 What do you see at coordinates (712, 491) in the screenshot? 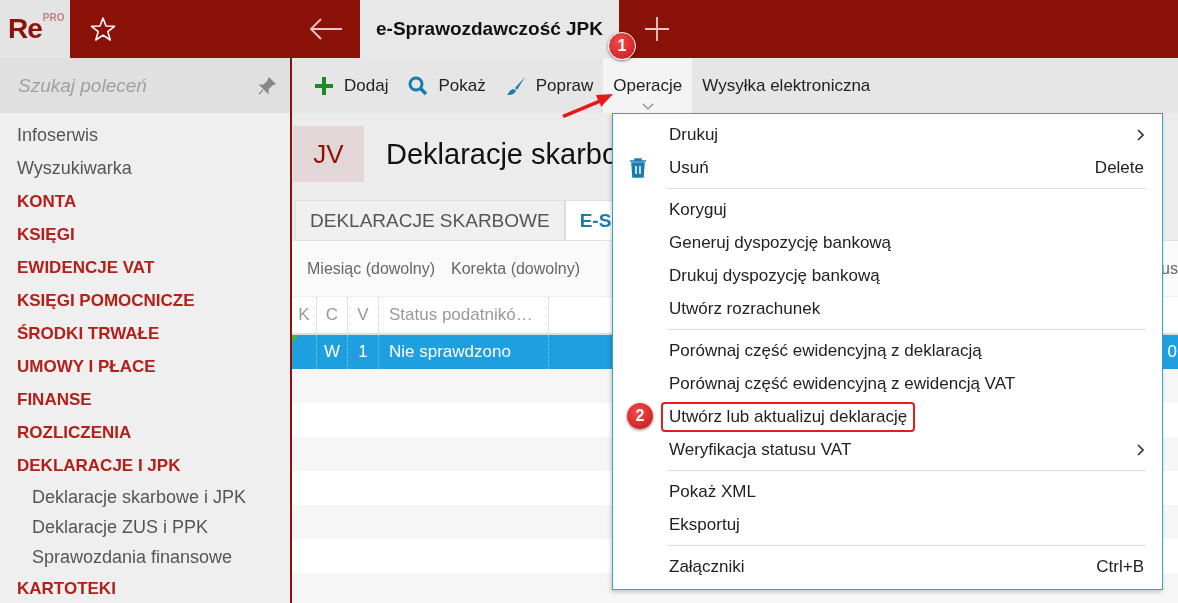
I see `menu-item: Pokaż XML` at bounding box center [712, 491].